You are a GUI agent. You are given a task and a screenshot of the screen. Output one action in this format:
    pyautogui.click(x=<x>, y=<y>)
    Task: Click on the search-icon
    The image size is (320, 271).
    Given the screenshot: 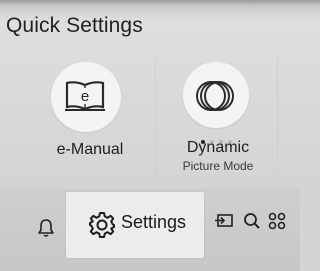 What is the action you would take?
    pyautogui.click(x=252, y=221)
    